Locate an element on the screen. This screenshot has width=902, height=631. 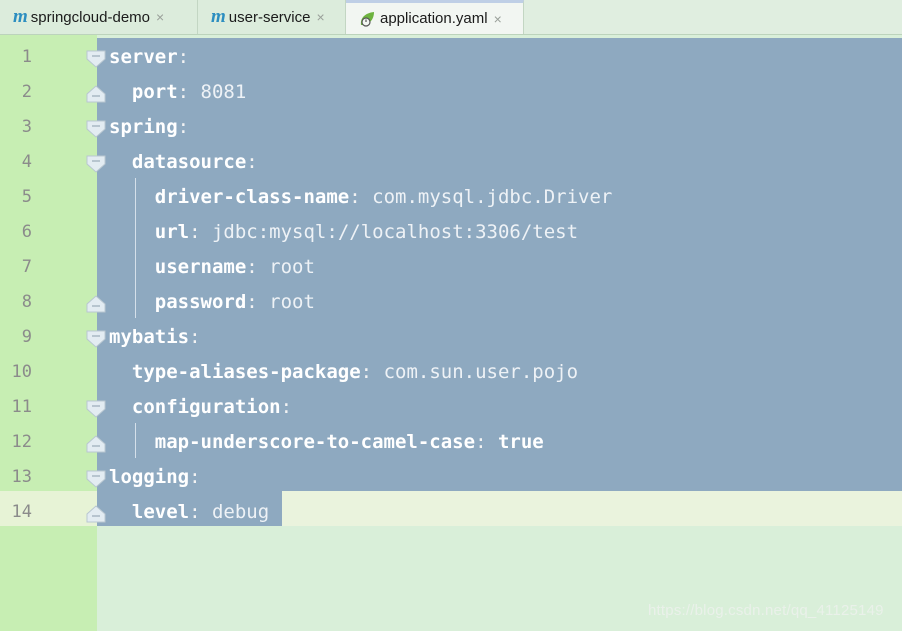
code-line: 6 url: jdbc:mysql://localhost:3306/test is located at coordinates (451, 232).